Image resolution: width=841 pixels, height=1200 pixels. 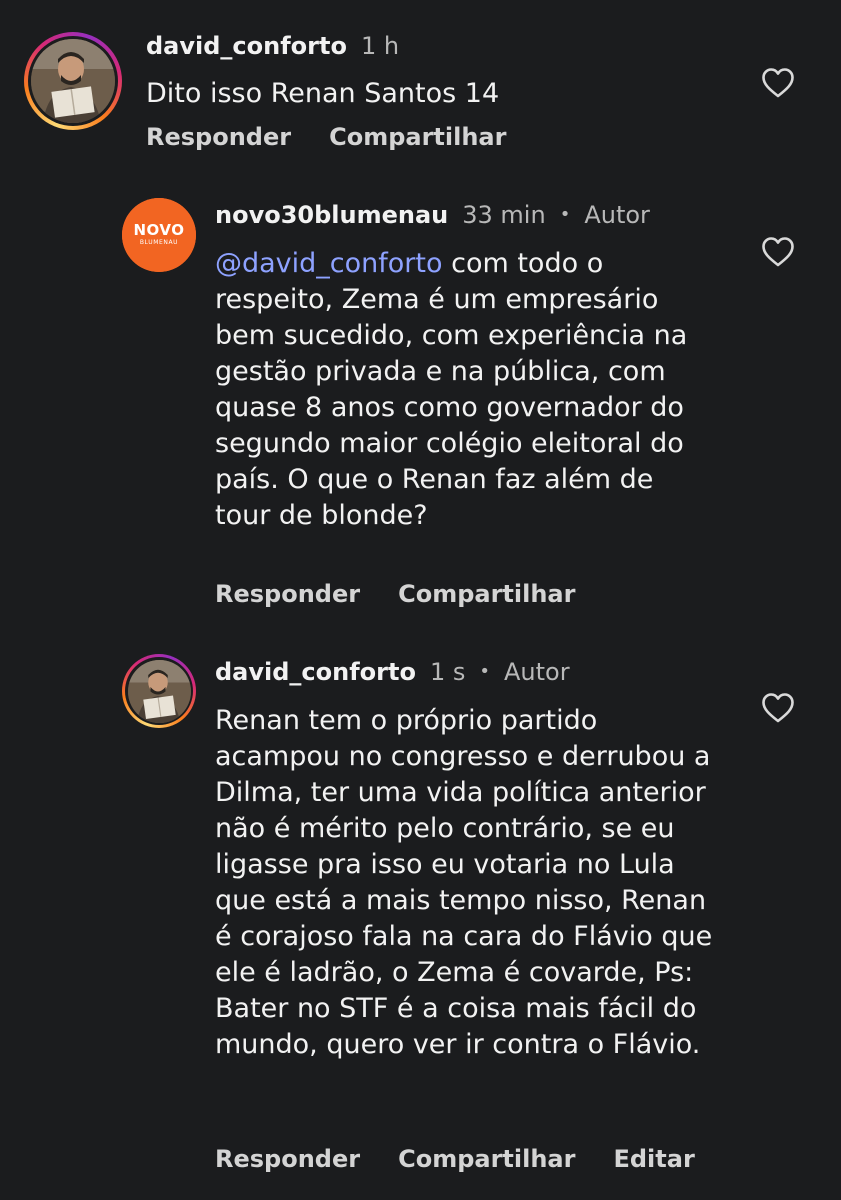 I want to click on avatar-novo30blumenau: NOVO BLUMENAU, so click(x=159, y=235).